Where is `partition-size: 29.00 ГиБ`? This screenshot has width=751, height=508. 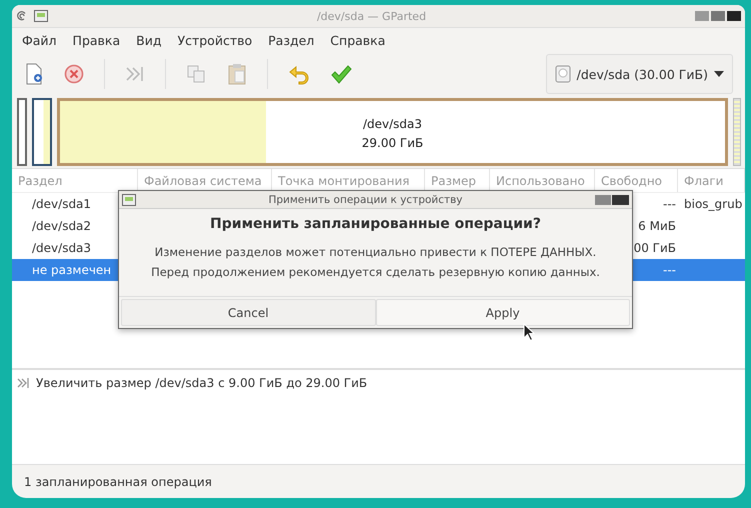
partition-size: 29.00 ГиБ is located at coordinates (392, 143).